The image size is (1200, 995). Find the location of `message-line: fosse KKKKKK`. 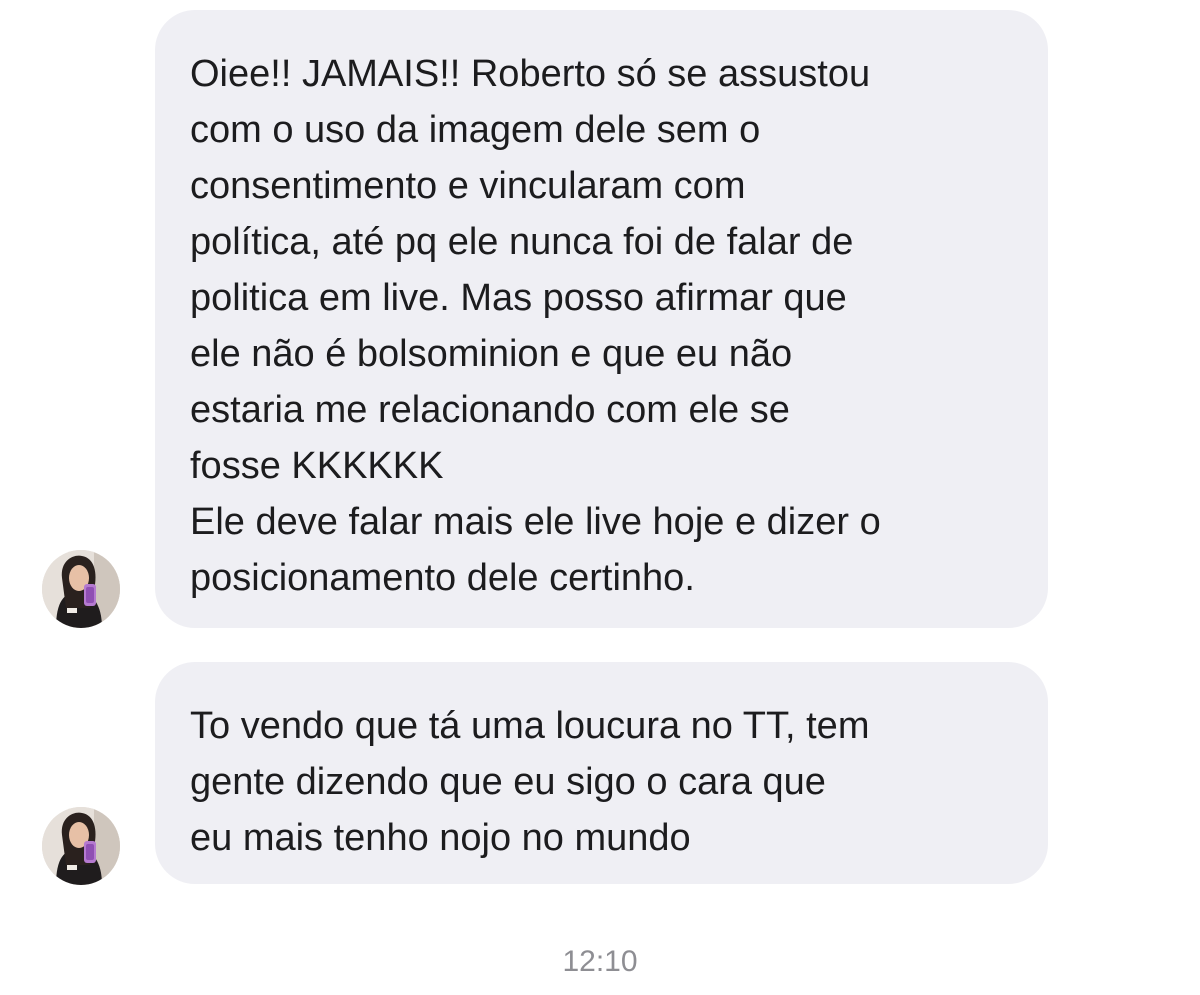

message-line: fosse KKKKKK is located at coordinates (317, 466).